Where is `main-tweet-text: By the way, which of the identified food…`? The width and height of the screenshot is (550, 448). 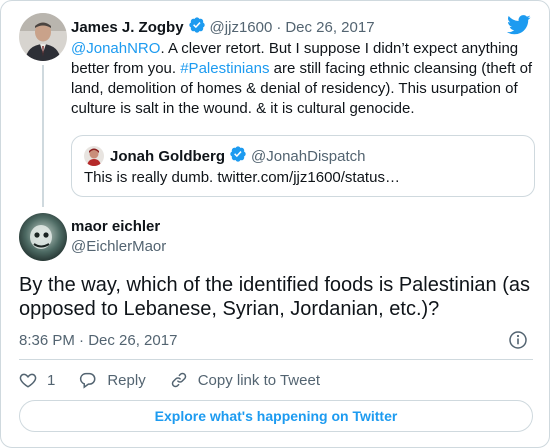
main-tweet-text: By the way, which of the identified food… is located at coordinates (275, 297).